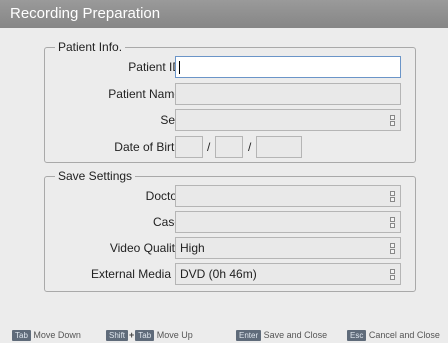 The width and height of the screenshot is (448, 343). I want to click on video-quality-label: Video Quality, so click(145, 248).